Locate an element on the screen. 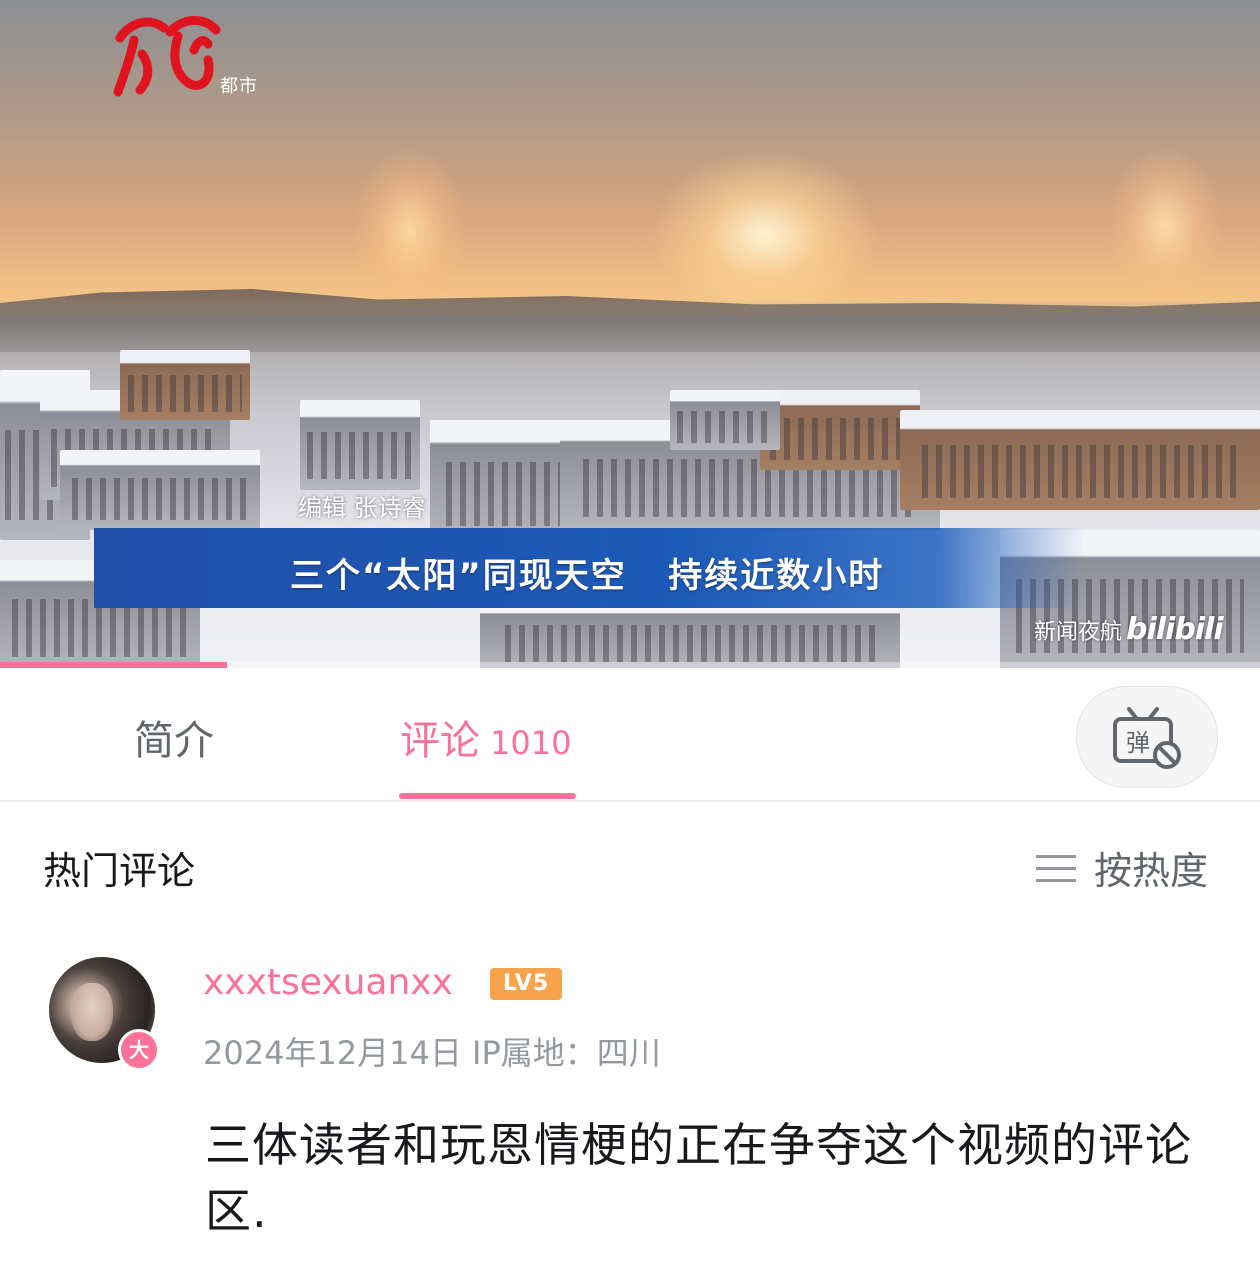 The width and height of the screenshot is (1260, 1271). user-level-badge: LV5 is located at coordinates (526, 984).